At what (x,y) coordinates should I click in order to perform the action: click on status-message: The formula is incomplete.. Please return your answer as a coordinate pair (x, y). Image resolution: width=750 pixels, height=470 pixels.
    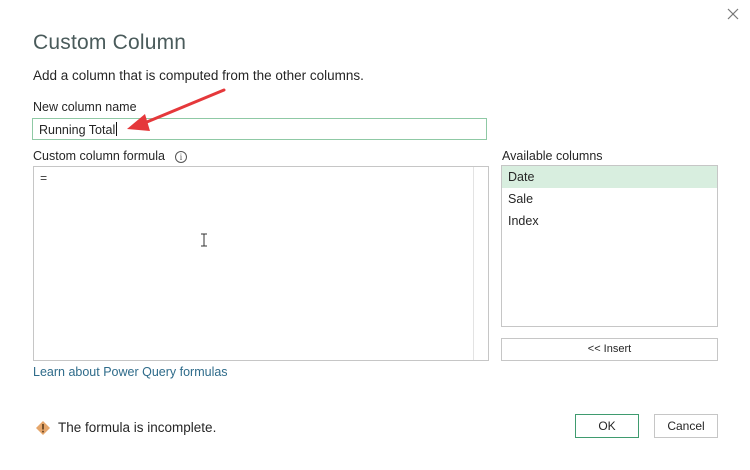
    Looking at the image, I should click on (137, 427).